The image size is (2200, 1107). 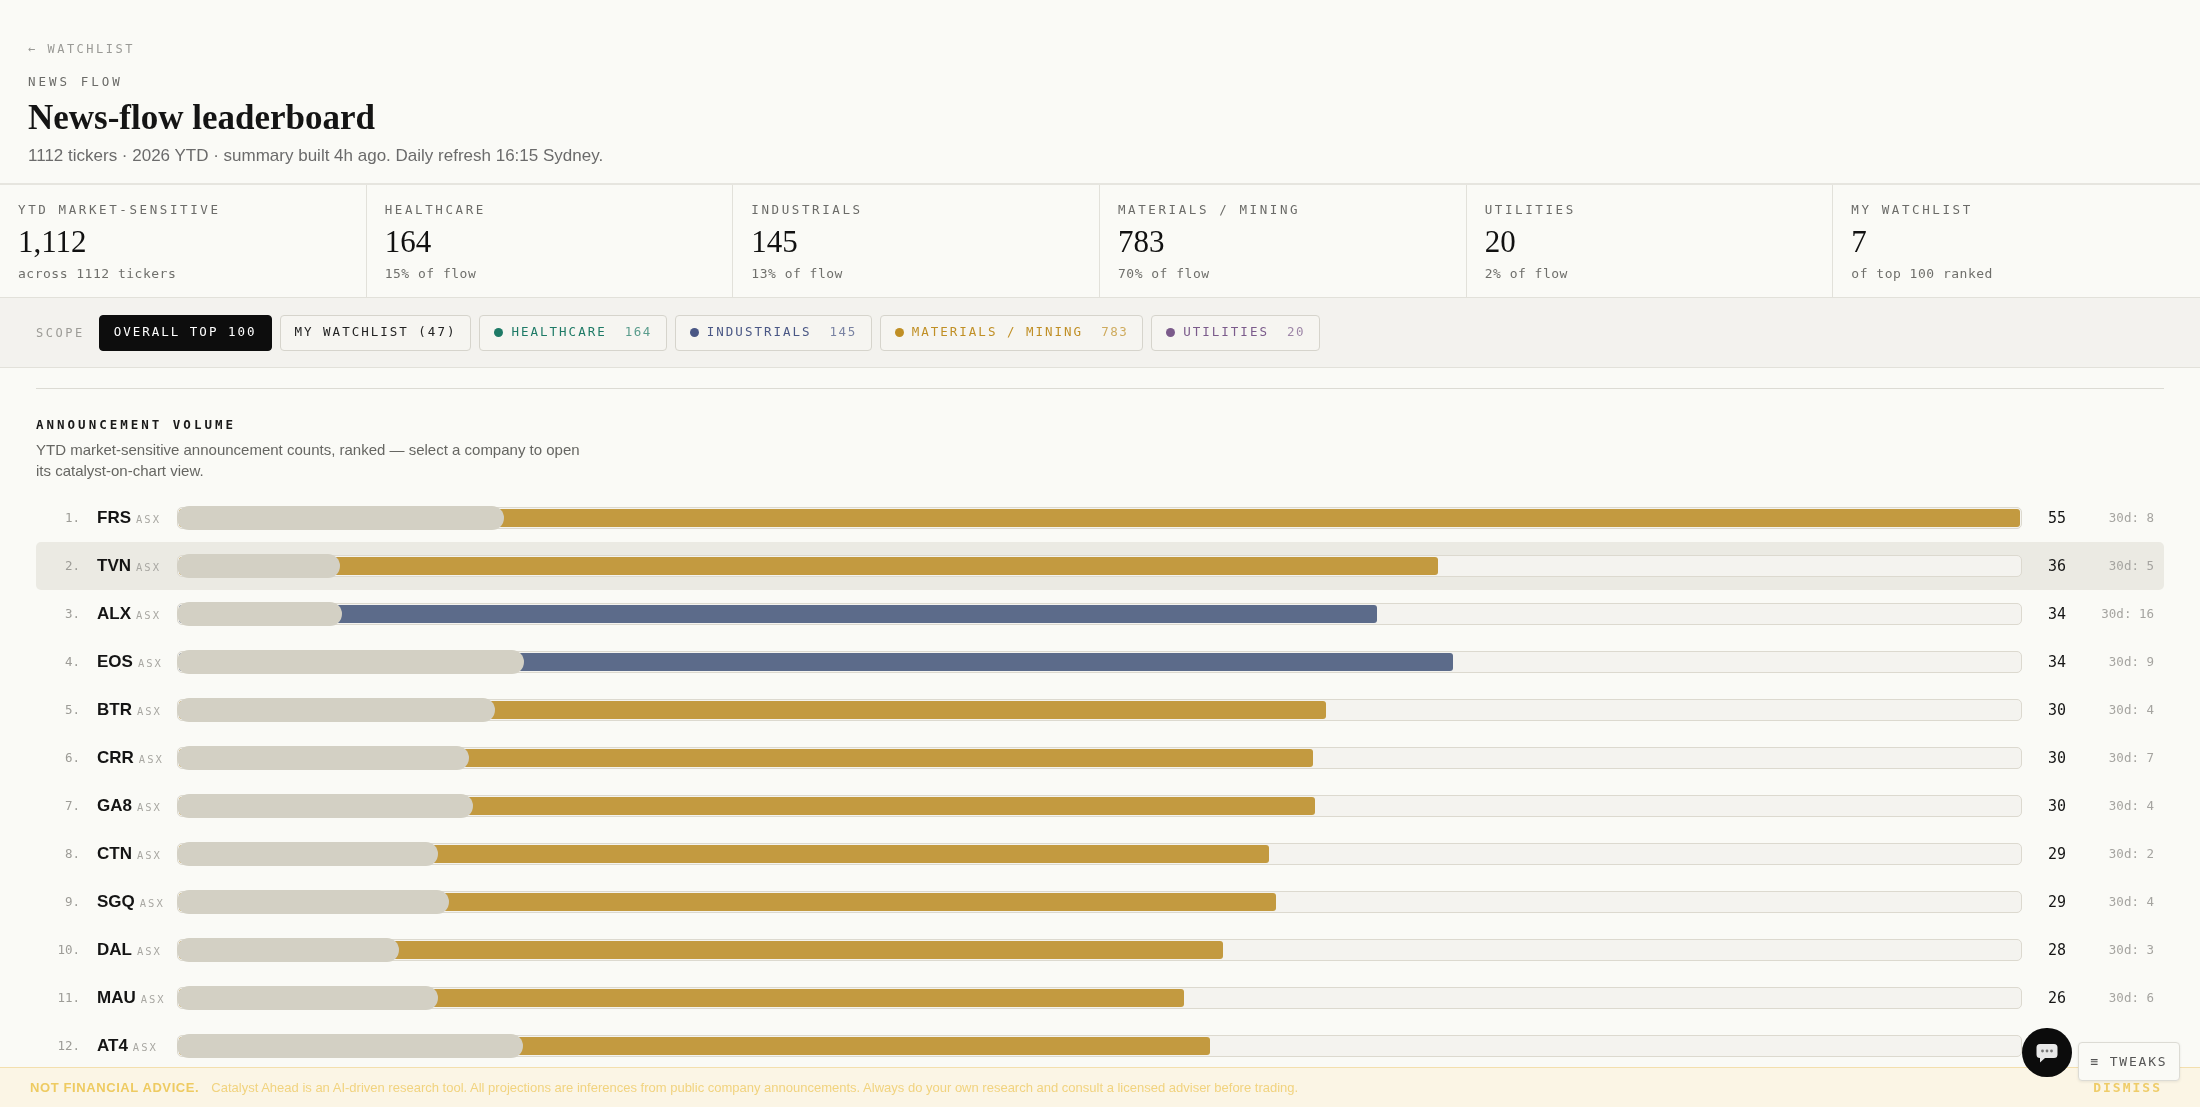 What do you see at coordinates (2130, 853) in the screenshot?
I see `recent-count: 30d: 2` at bounding box center [2130, 853].